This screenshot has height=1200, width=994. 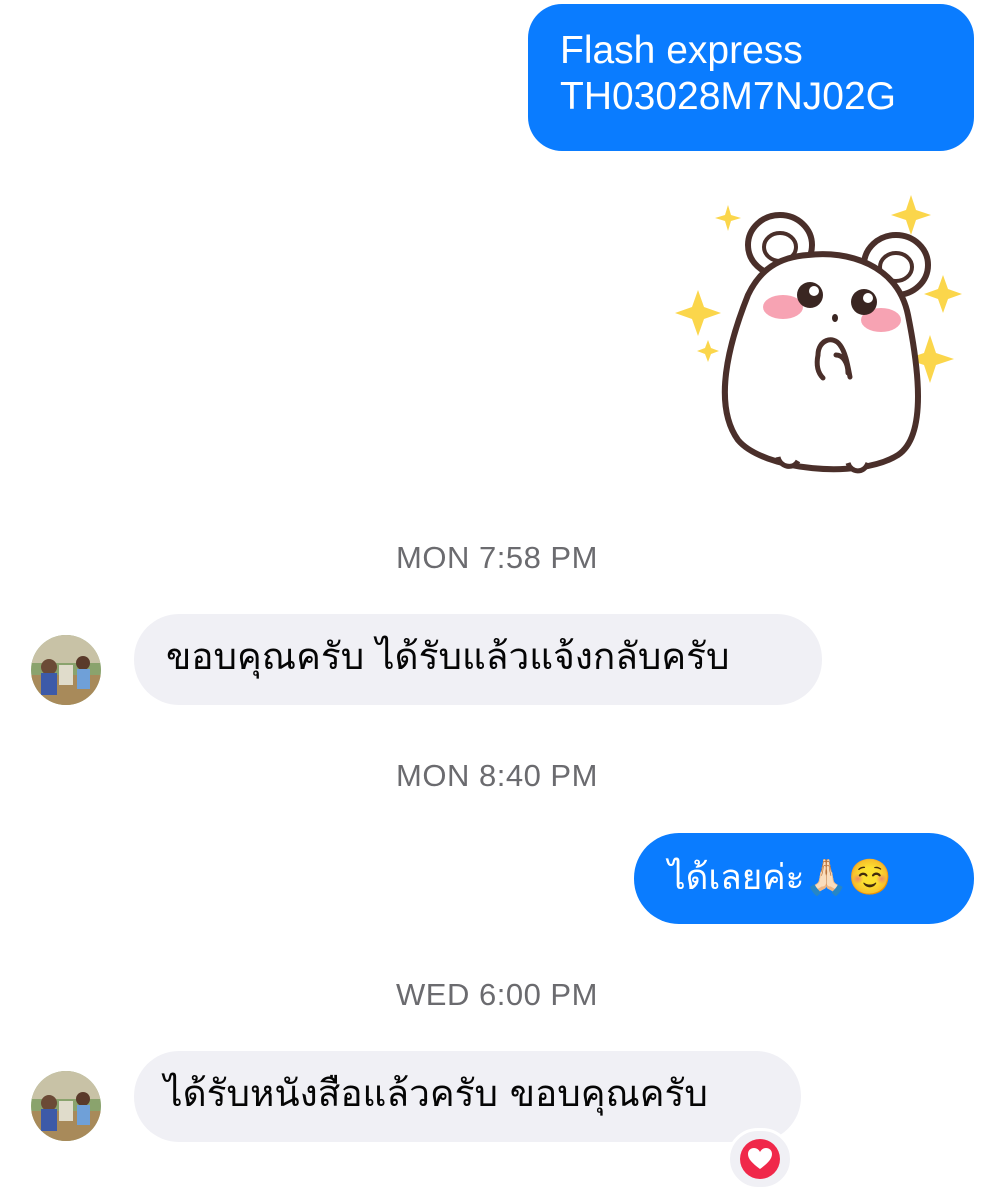 I want to click on outgoing-message-bubble: ได้เลยค่ะ🙏🏻☺️, so click(x=804, y=878).